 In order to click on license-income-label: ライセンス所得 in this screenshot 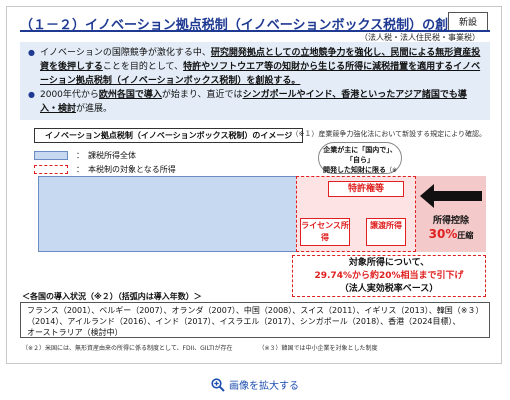, I will do `click(325, 232)`.